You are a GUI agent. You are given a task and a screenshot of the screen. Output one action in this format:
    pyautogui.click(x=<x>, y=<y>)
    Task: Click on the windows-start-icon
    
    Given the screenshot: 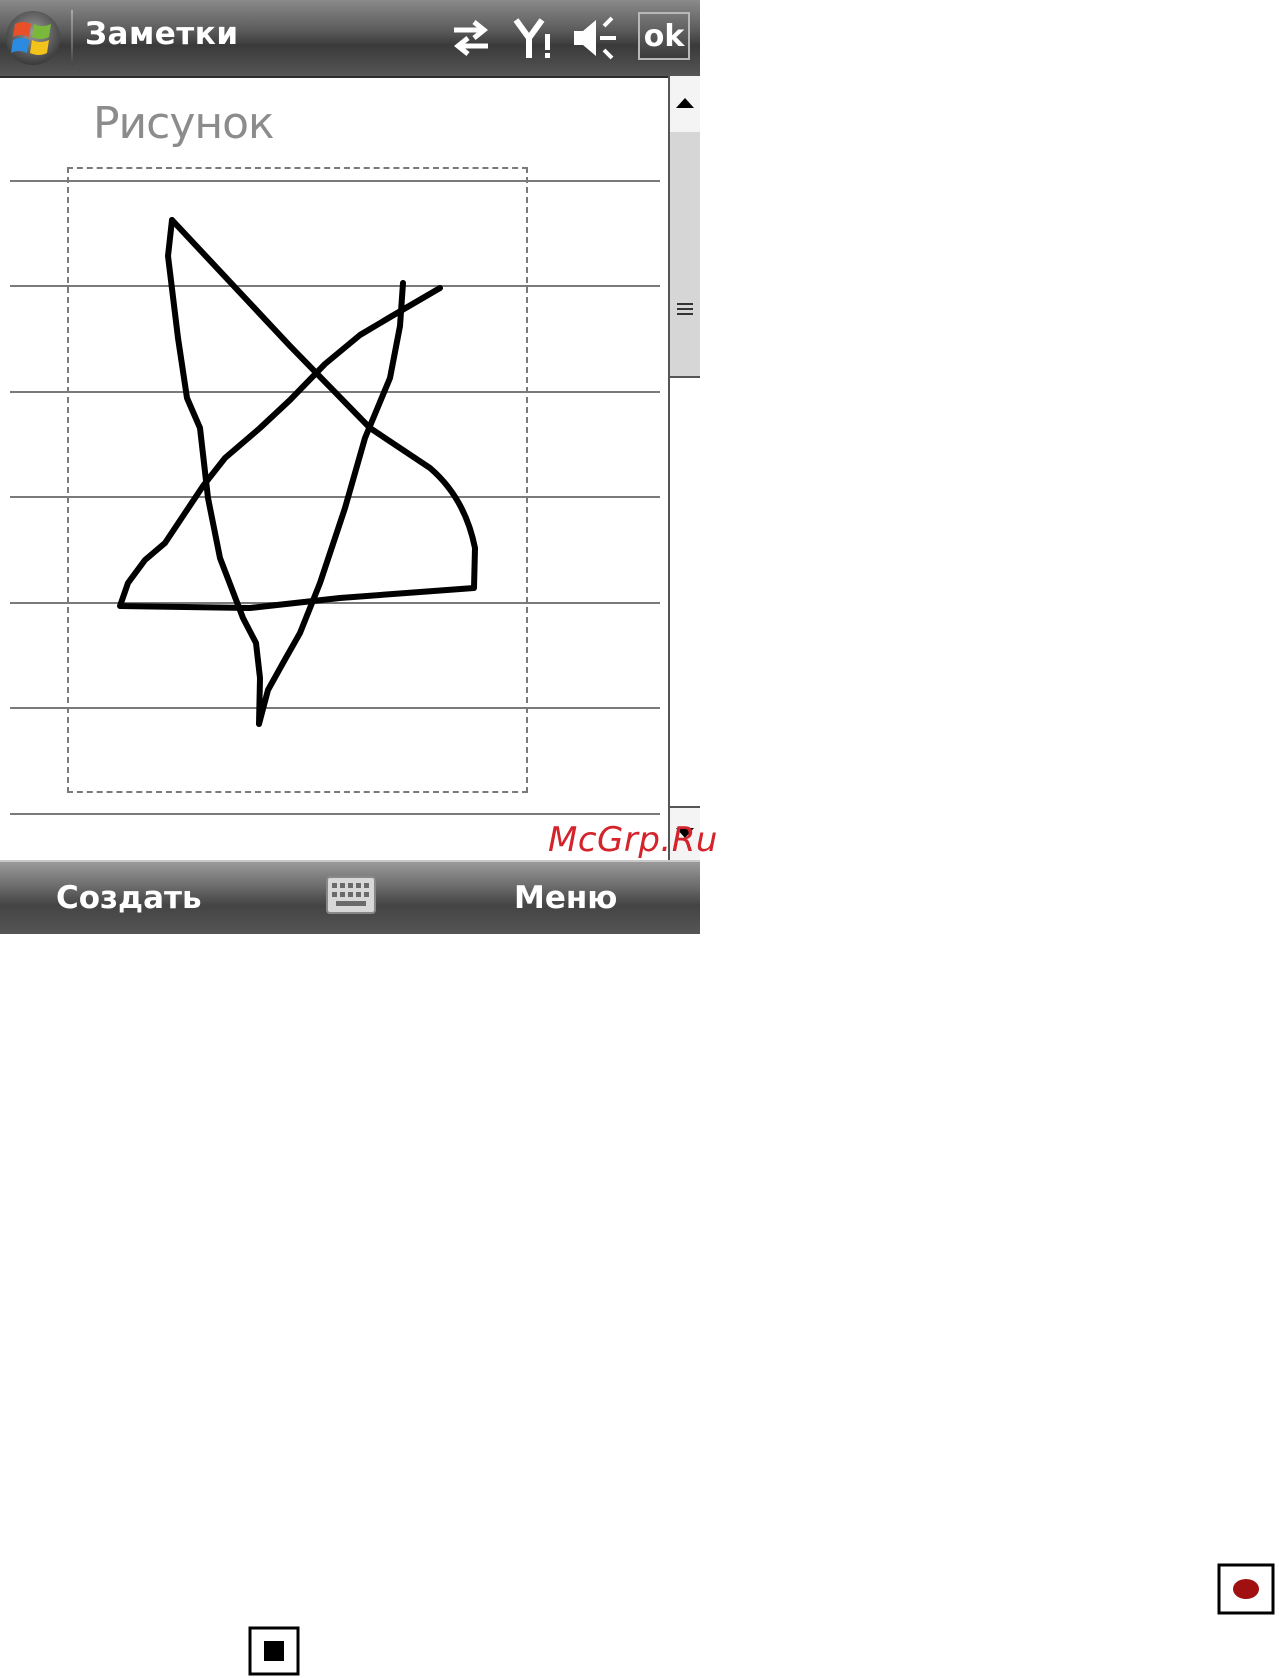 What is the action you would take?
    pyautogui.click(x=33, y=38)
    